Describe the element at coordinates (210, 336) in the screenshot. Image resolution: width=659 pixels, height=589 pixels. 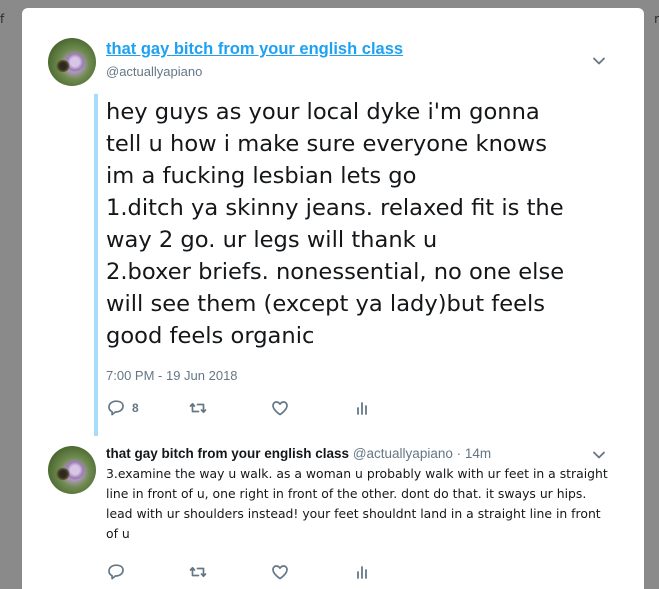
I see `tweet-text-line: good feels organic` at that location.